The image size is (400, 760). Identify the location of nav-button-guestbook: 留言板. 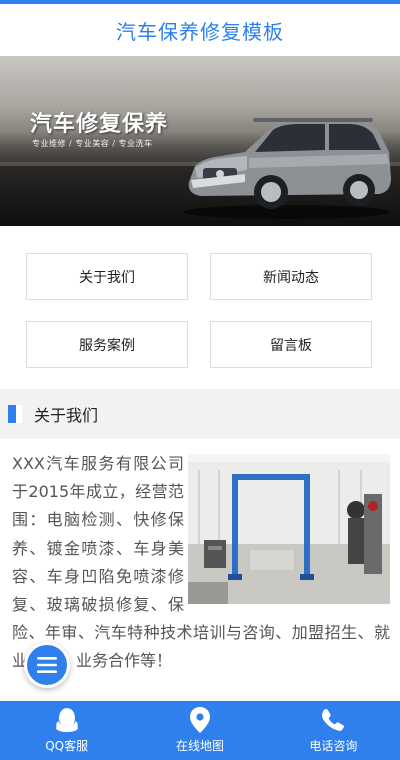
(291, 344).